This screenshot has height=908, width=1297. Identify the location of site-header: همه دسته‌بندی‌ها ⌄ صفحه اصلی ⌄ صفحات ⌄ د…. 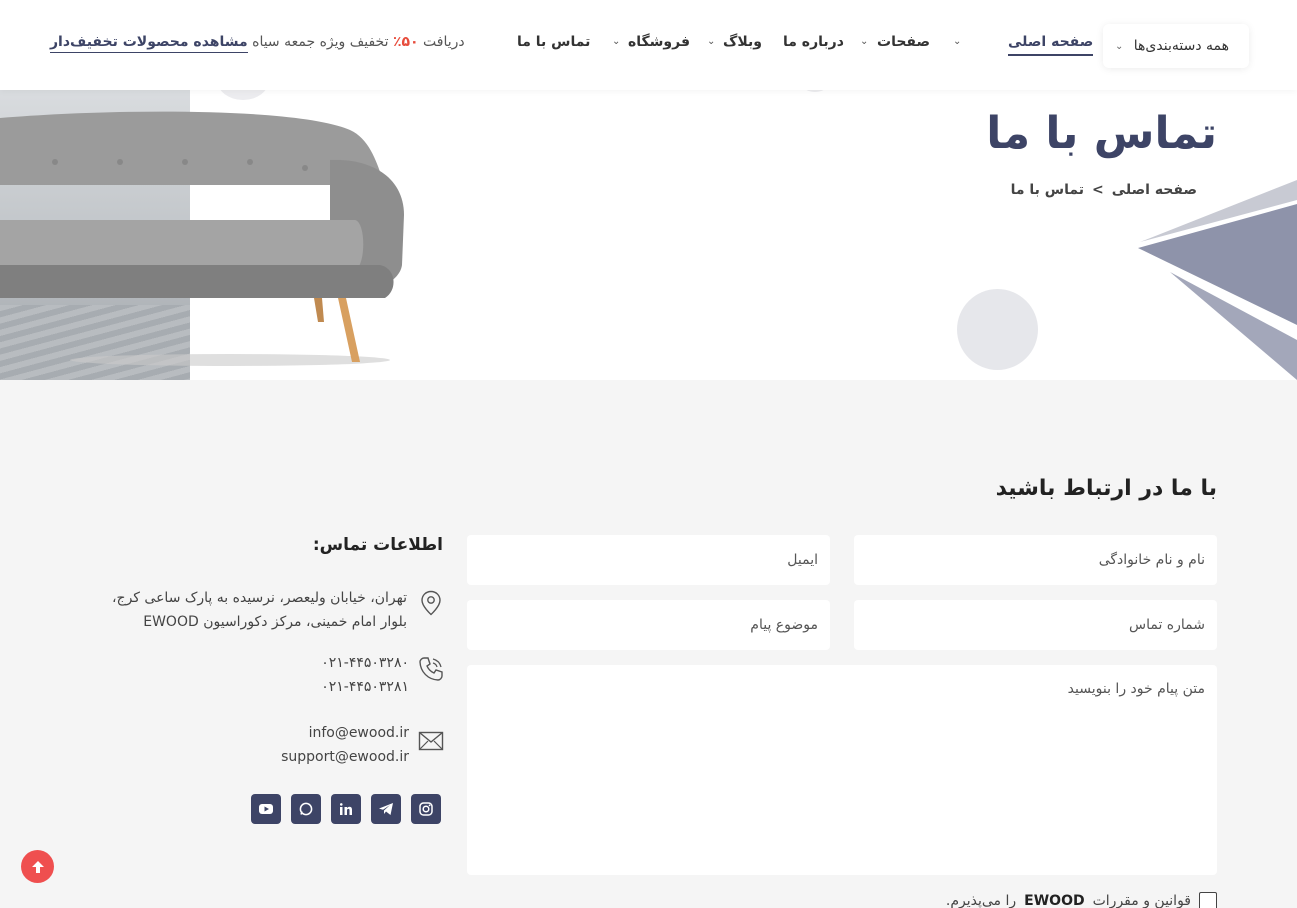
(648, 45).